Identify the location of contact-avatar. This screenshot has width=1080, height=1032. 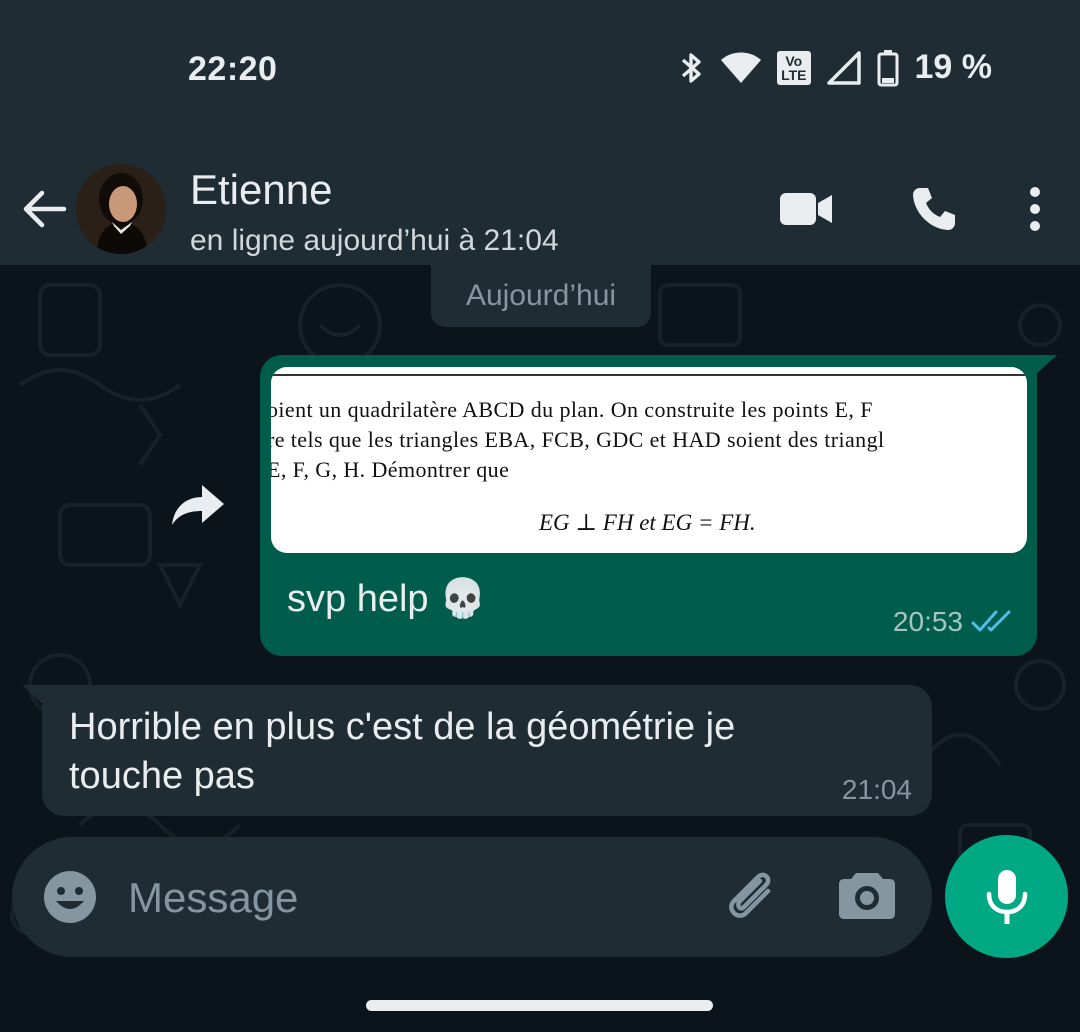
(121, 209).